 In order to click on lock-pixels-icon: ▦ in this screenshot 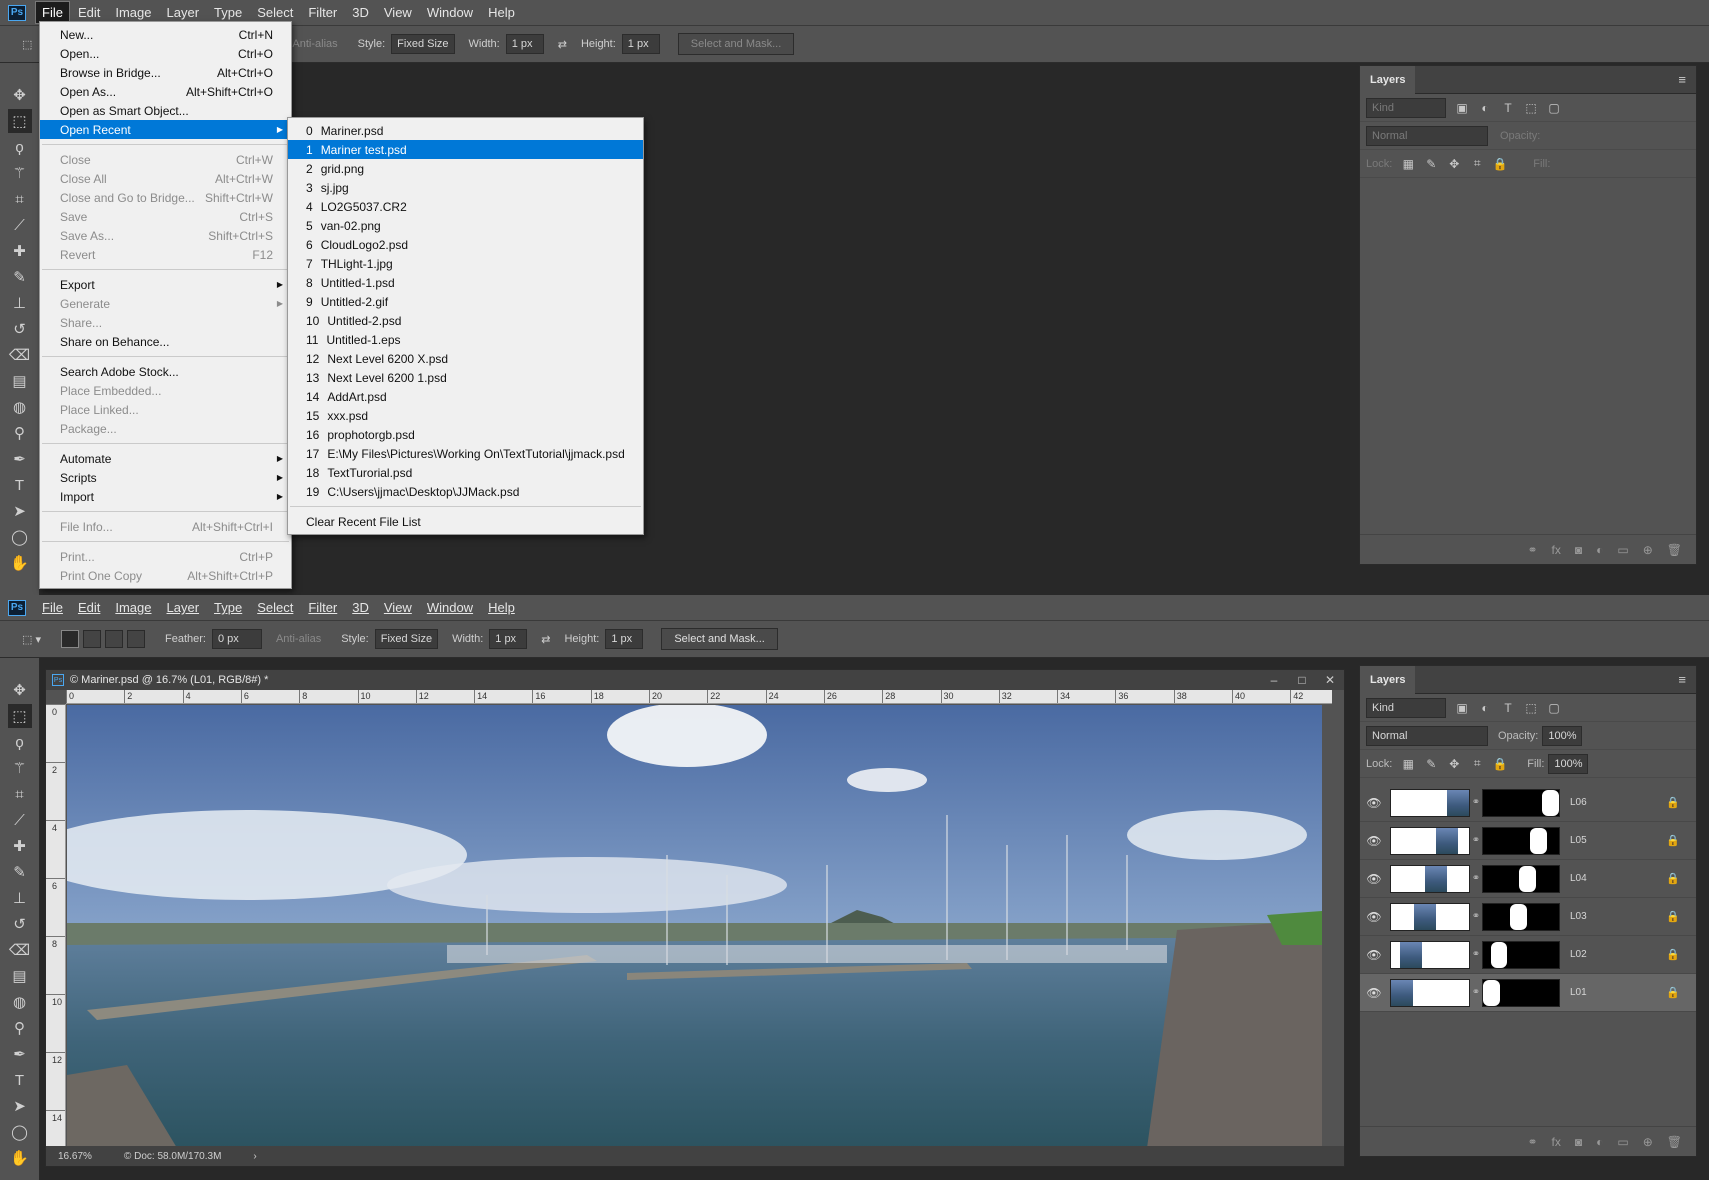, I will do `click(1408, 764)`.